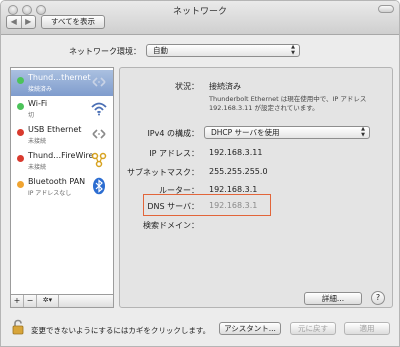 This screenshot has width=400, height=347. Describe the element at coordinates (378, 298) in the screenshot. I see `help-button: ?` at that location.